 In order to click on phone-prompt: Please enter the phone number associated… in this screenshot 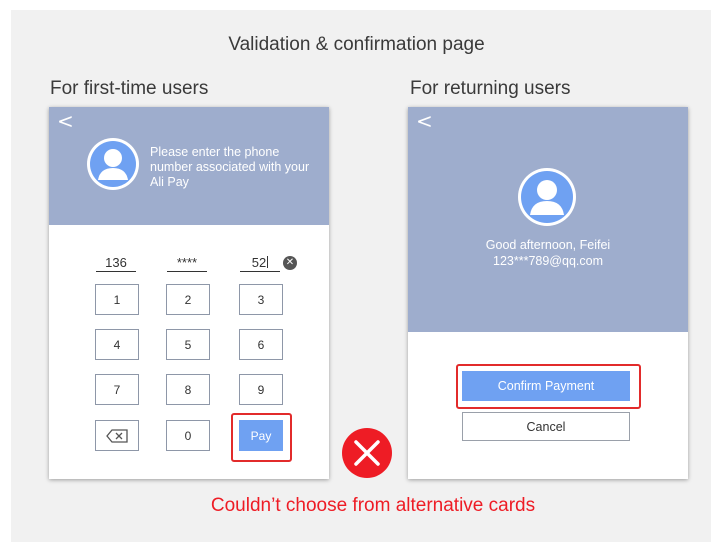, I will do `click(230, 167)`.